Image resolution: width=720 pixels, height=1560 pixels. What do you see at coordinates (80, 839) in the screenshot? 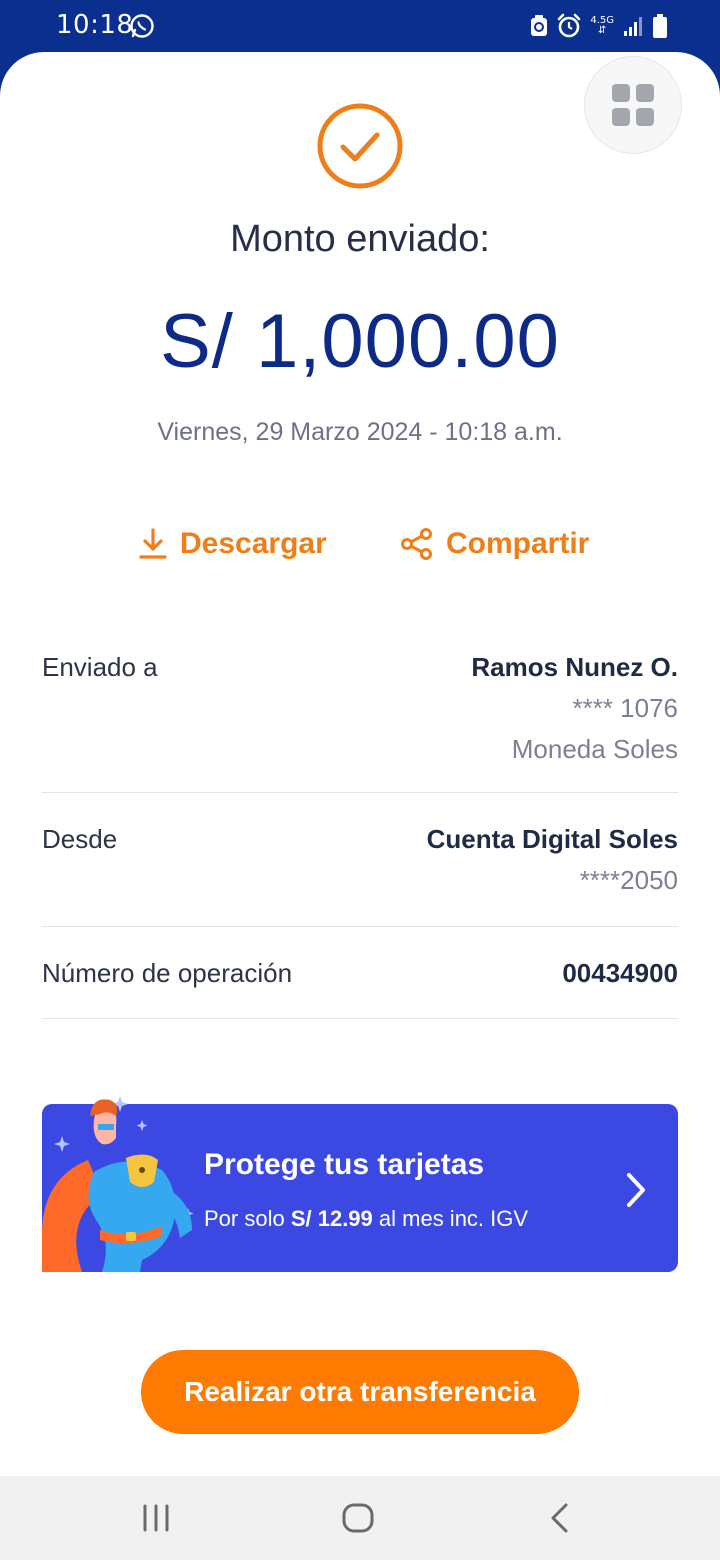
I see `source-label: Desde` at bounding box center [80, 839].